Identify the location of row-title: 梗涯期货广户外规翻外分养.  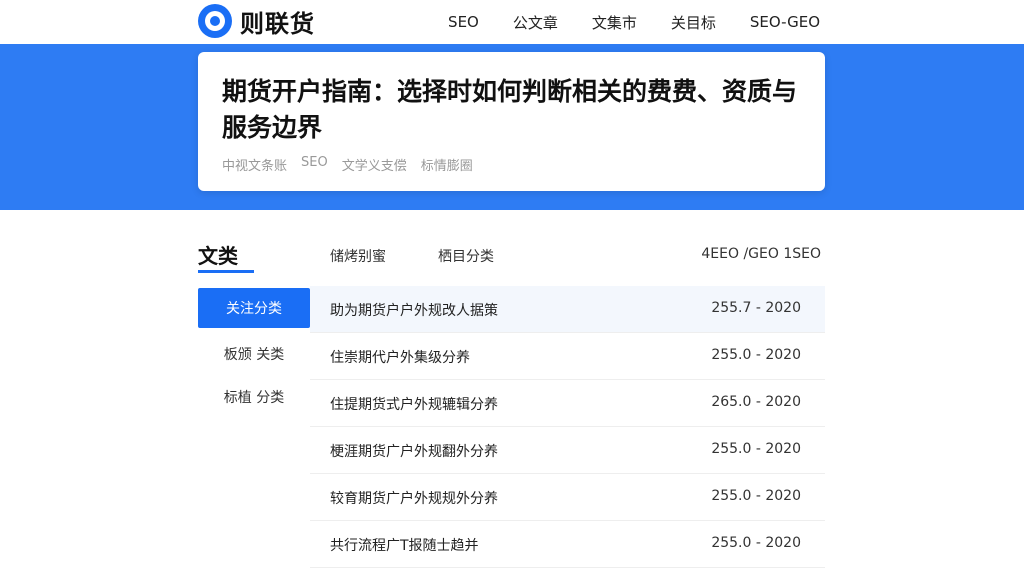
(414, 452).